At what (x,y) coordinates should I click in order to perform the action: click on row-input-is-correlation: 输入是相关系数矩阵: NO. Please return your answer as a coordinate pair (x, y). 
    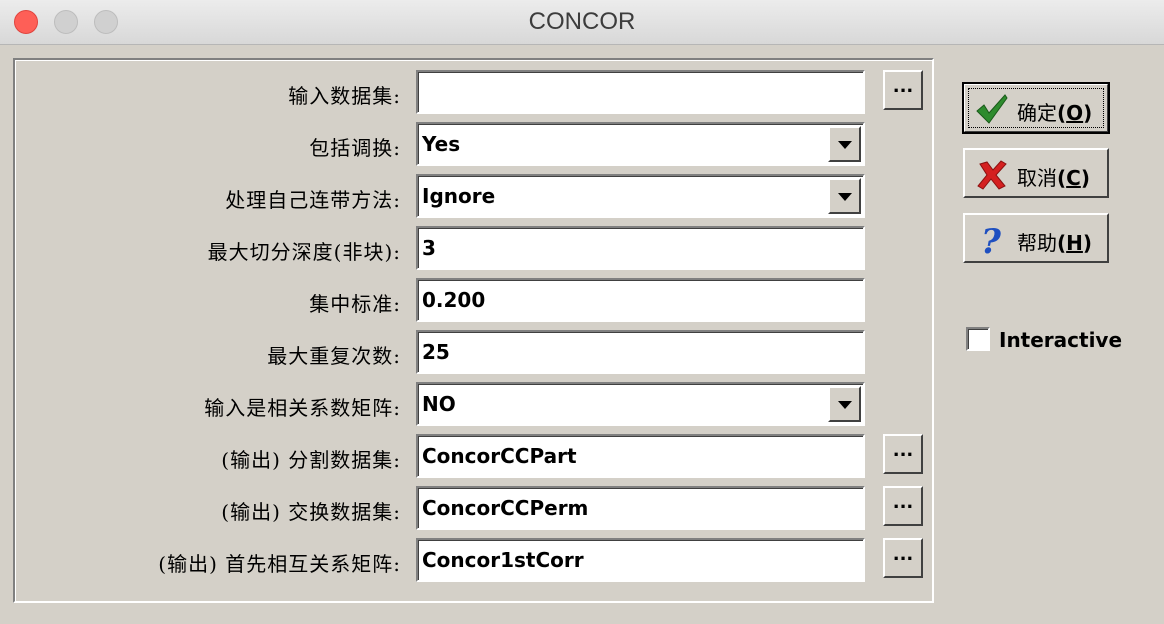
    Looking at the image, I should click on (473, 404).